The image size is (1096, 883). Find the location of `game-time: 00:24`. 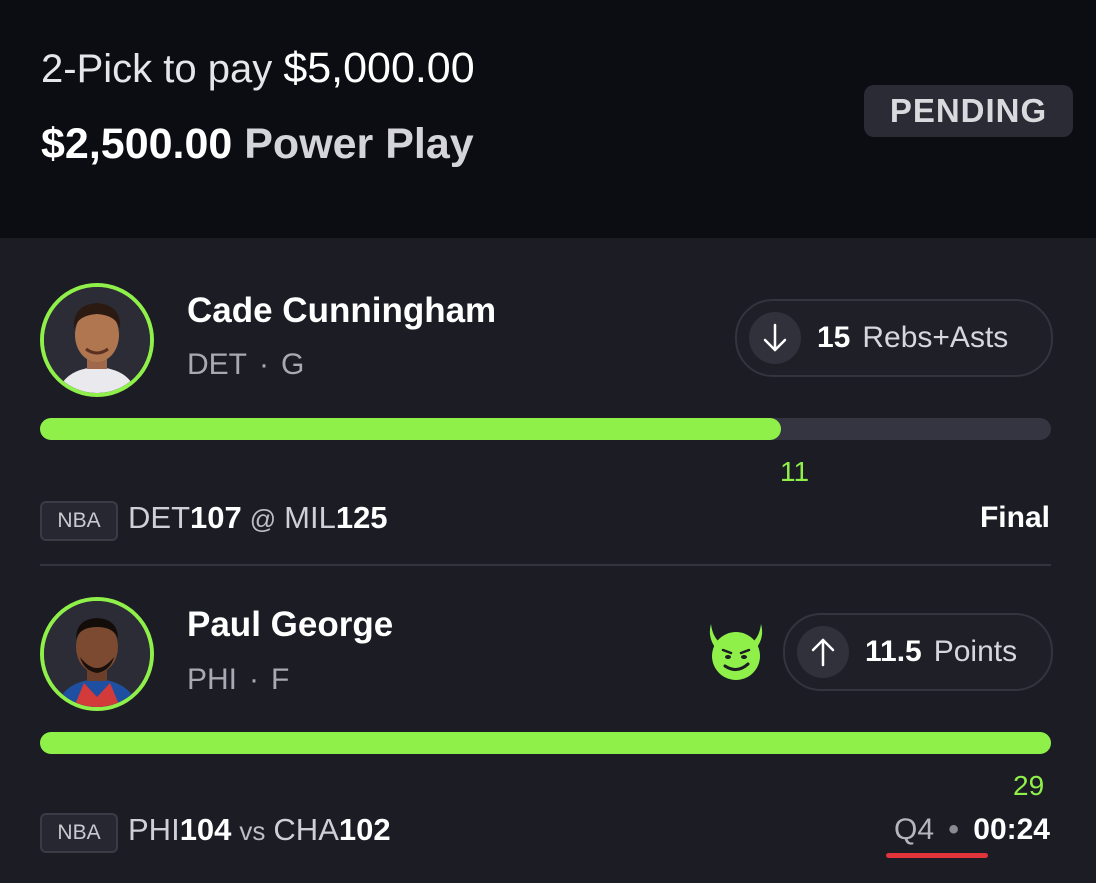

game-time: 00:24 is located at coordinates (1011, 829).